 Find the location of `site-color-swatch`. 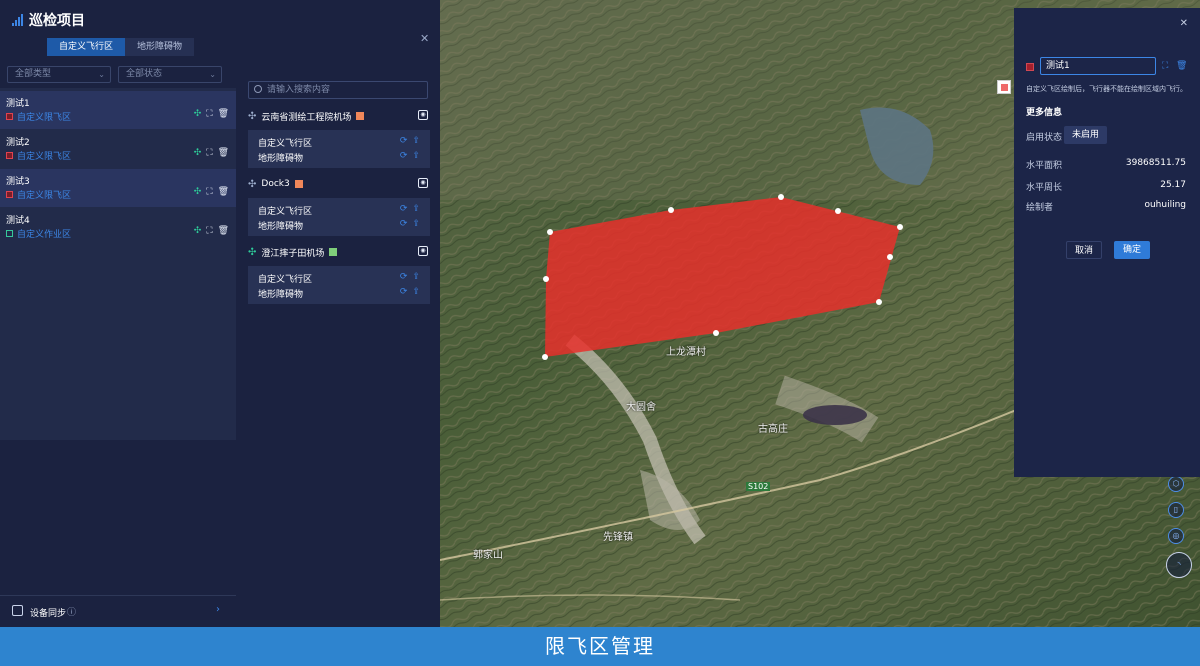

site-color-swatch is located at coordinates (360, 116).